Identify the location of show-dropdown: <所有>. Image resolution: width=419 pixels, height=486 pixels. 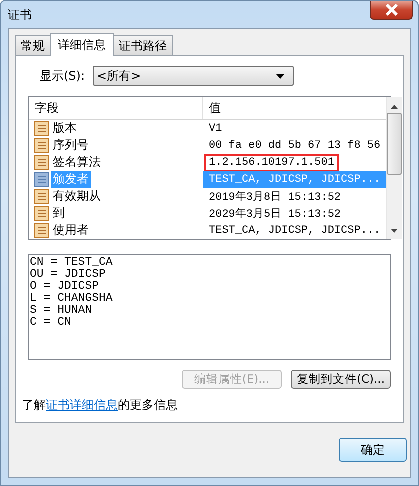
(193, 76).